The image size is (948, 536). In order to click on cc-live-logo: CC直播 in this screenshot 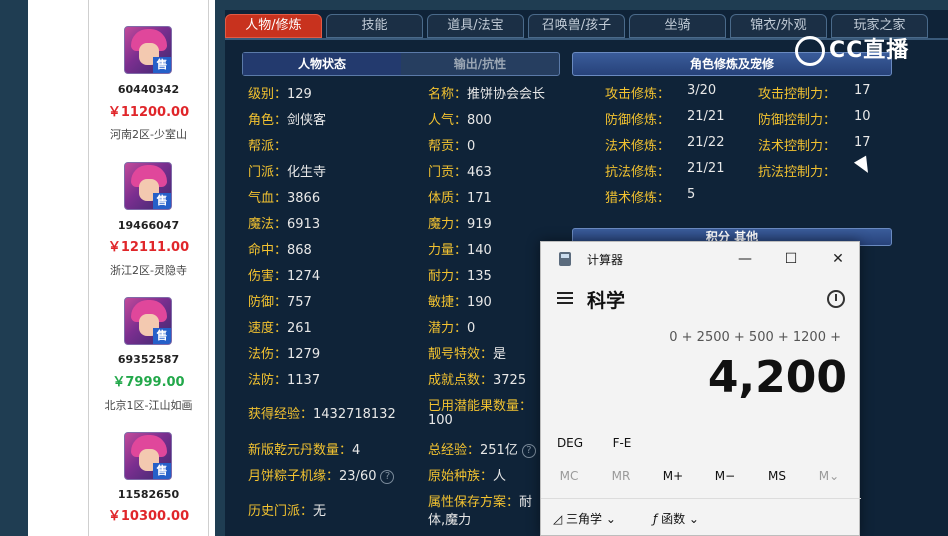, I will do `click(860, 51)`.